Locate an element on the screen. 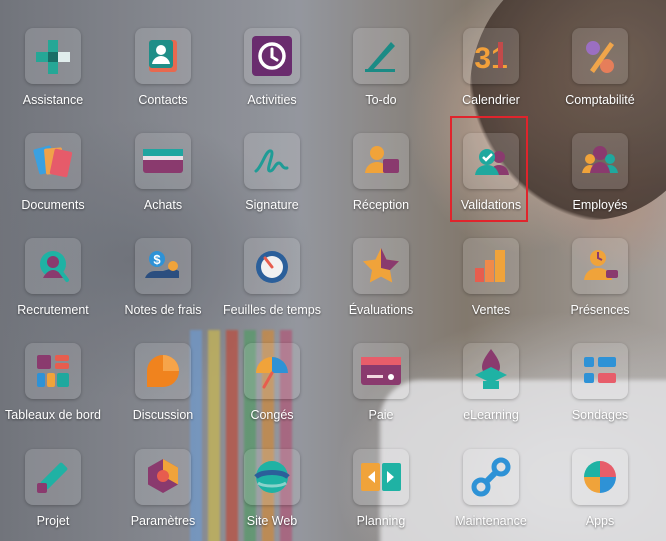 The width and height of the screenshot is (666, 541). app-label: Réception is located at coordinates (381, 205).